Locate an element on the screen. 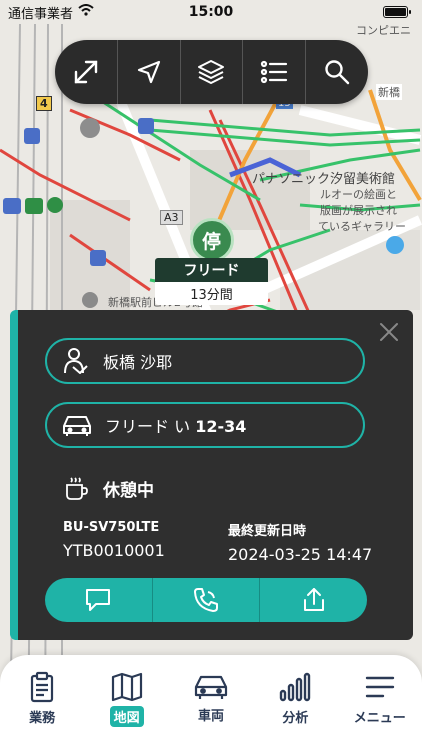 The image size is (422, 750). call-button is located at coordinates (207, 600).